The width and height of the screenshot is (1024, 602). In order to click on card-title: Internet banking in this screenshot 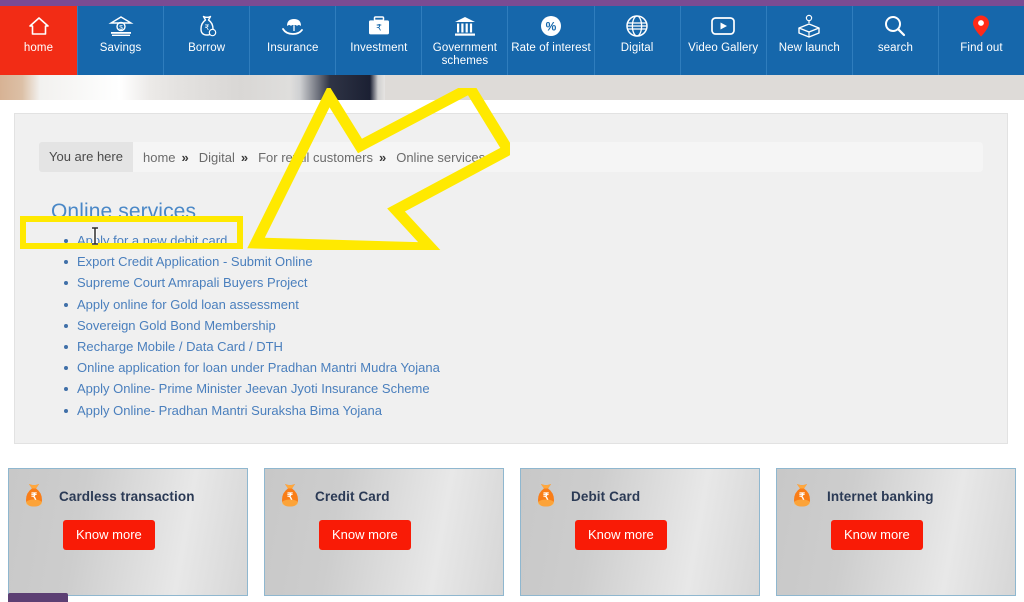, I will do `click(880, 496)`.